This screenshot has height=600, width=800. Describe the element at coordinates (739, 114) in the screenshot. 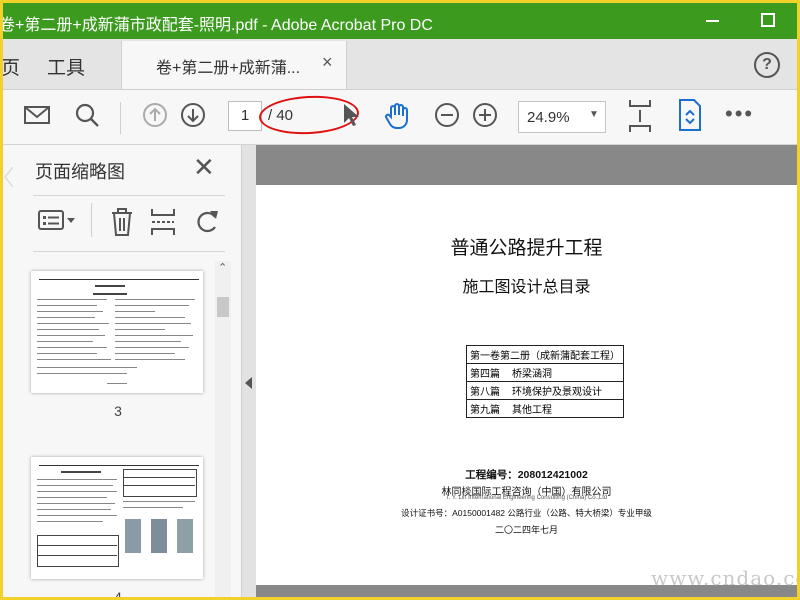

I see `more-icon: •••` at that location.